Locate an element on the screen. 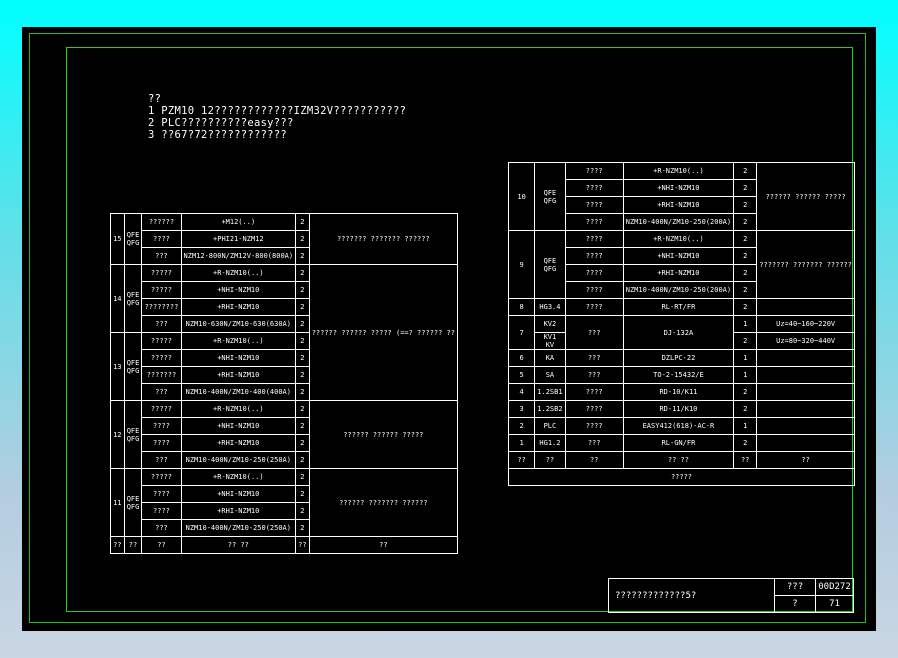  item-name: ??????? is located at coordinates (161, 375).